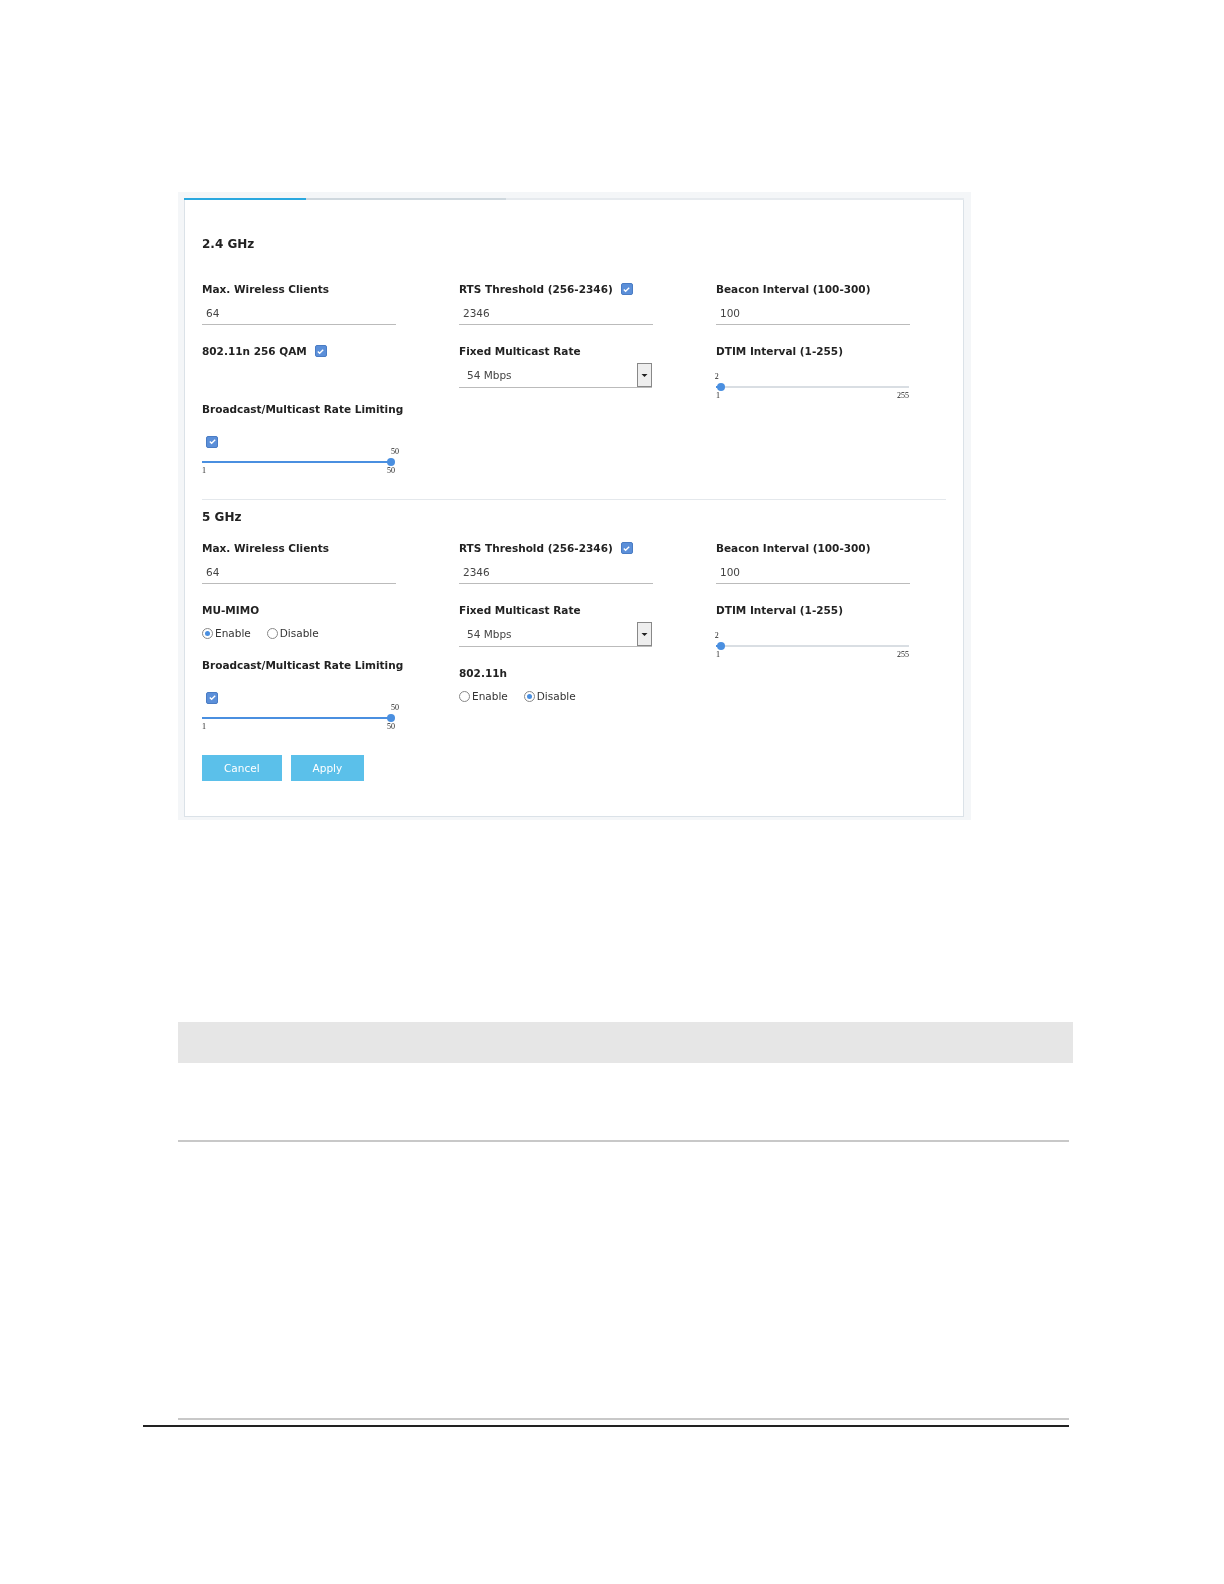 This screenshot has width=1224, height=1584. Describe the element at coordinates (231, 610) in the screenshot. I see `field-label: MU-MIMO` at that location.